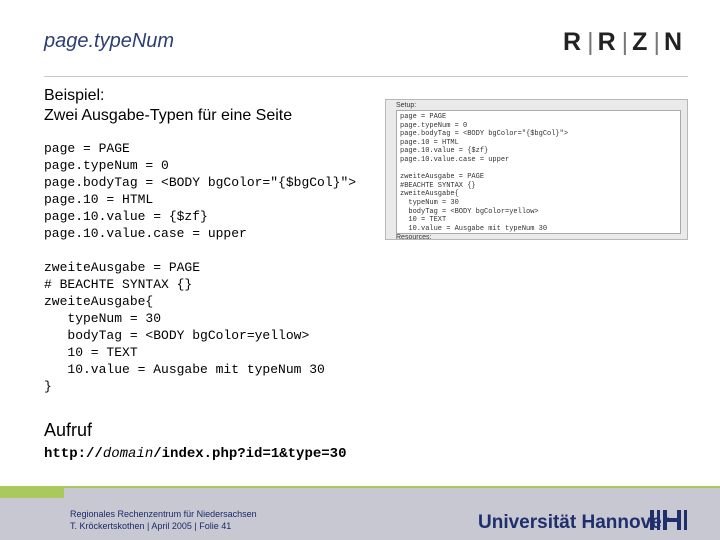 This screenshot has height=540, width=720. What do you see at coordinates (360, 487) in the screenshot?
I see `footer-accent-line` at bounding box center [360, 487].